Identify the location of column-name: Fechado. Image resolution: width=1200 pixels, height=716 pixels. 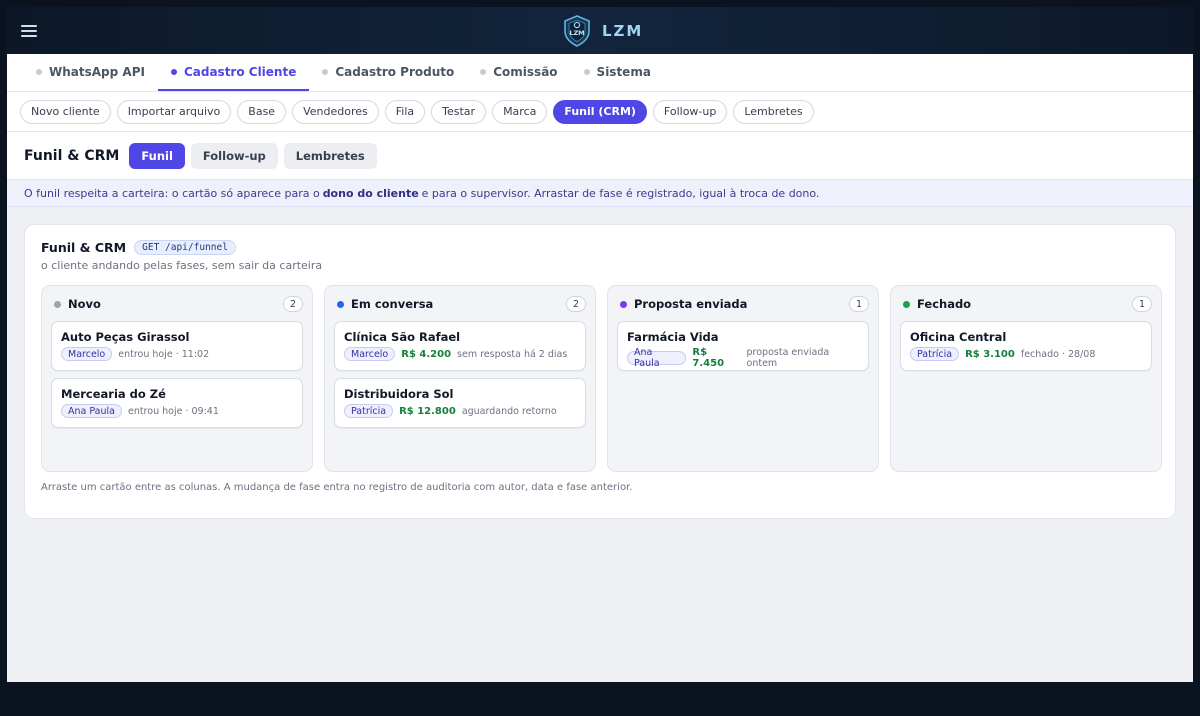
(944, 304).